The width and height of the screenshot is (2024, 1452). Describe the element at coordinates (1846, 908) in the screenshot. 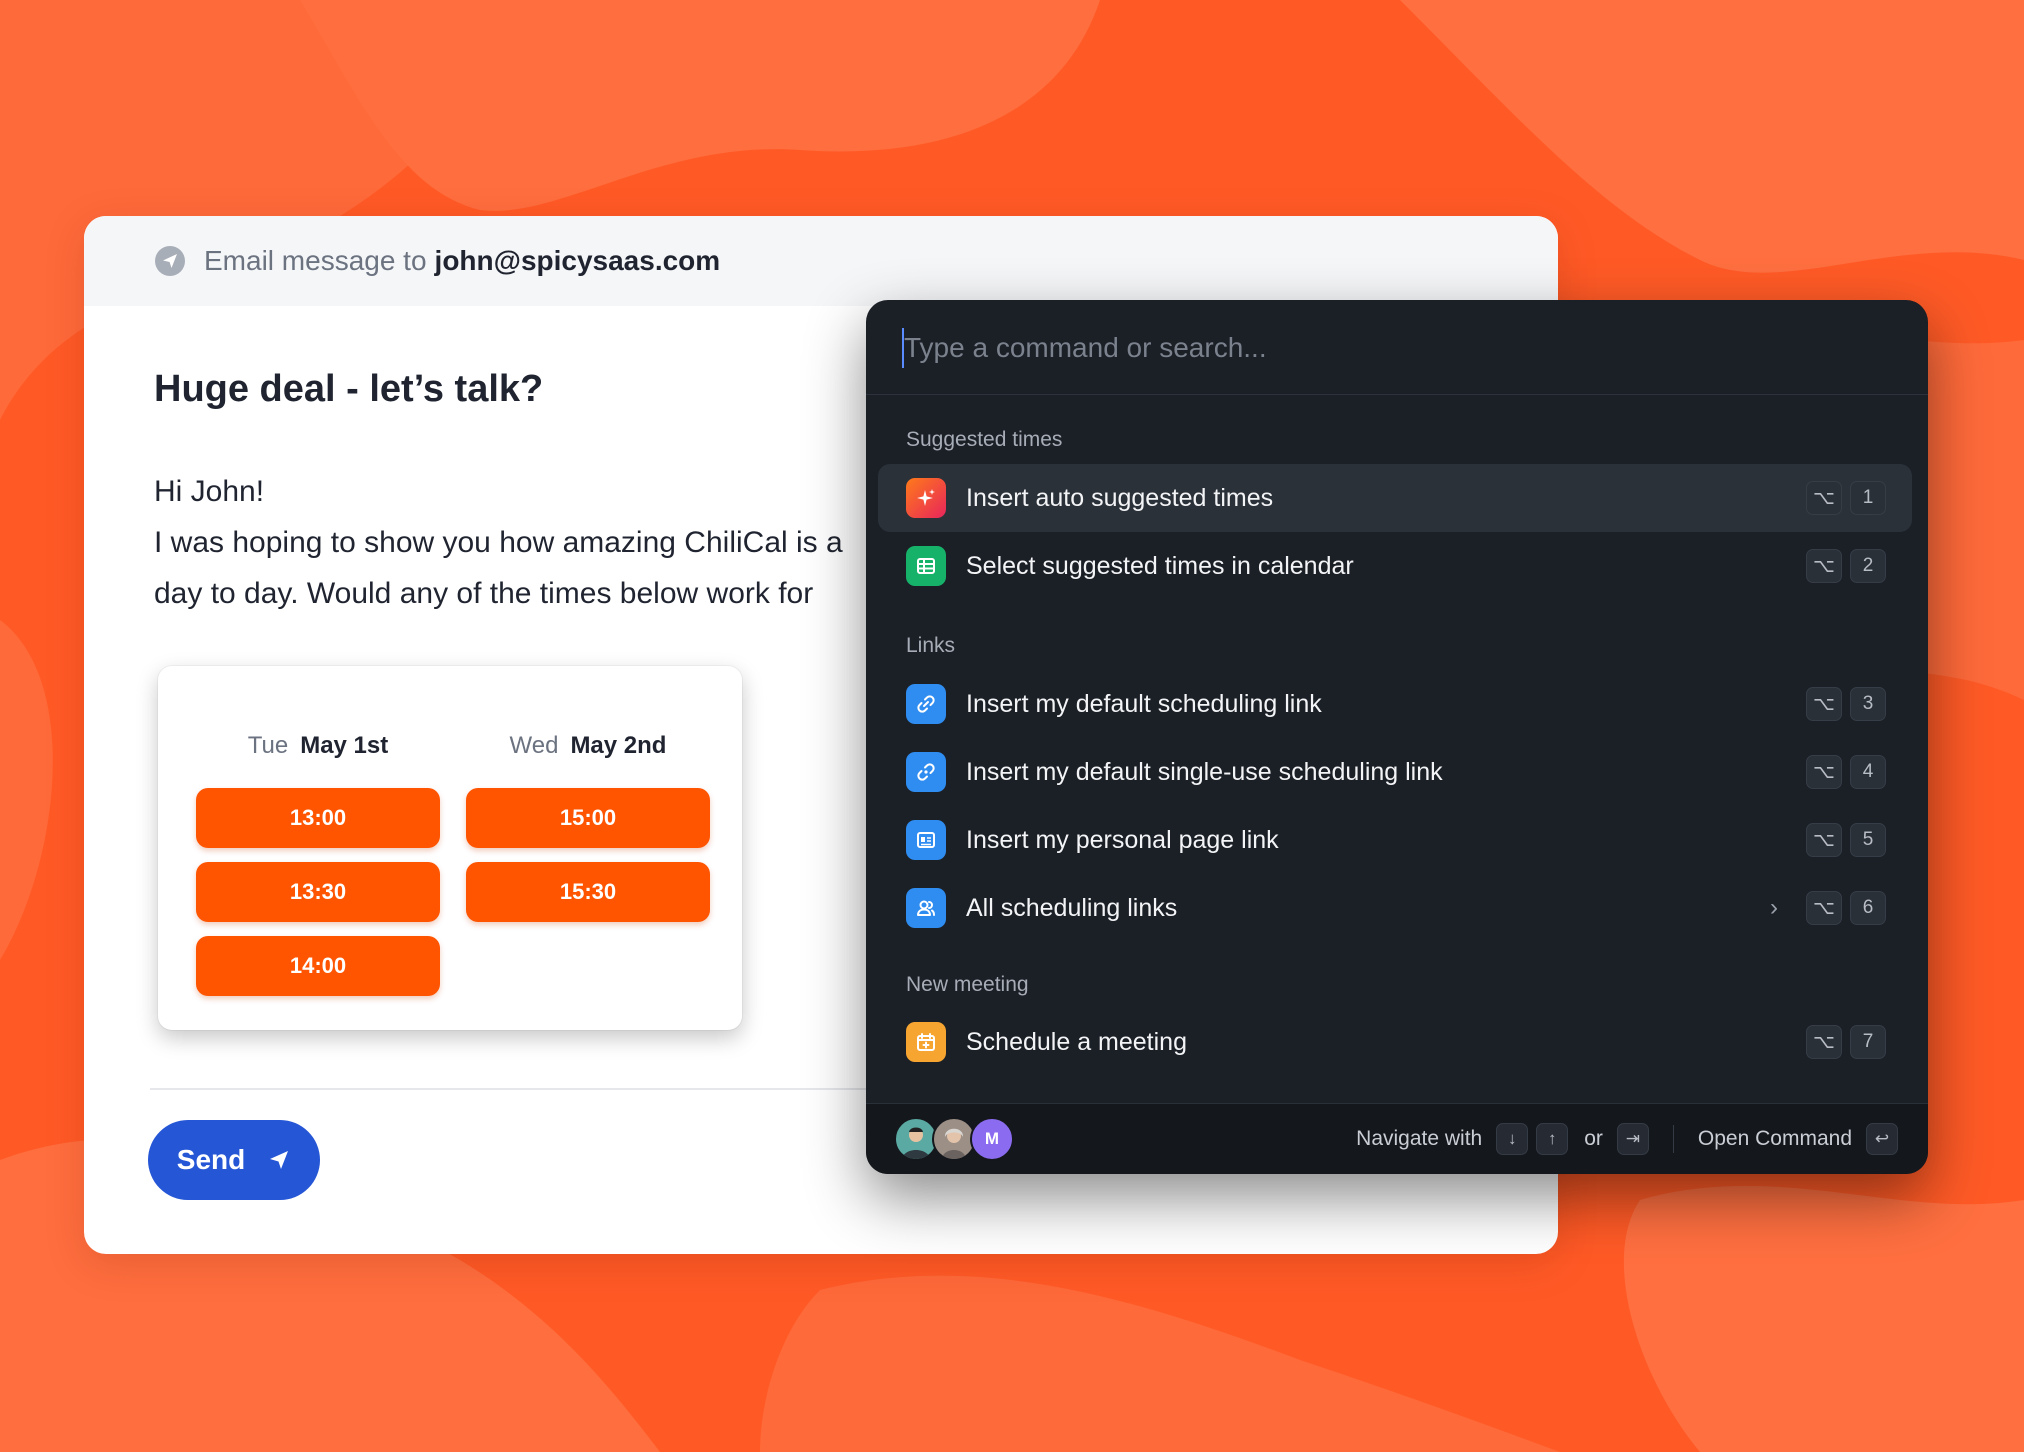

I see `shortcut: ⌥ 6` at that location.